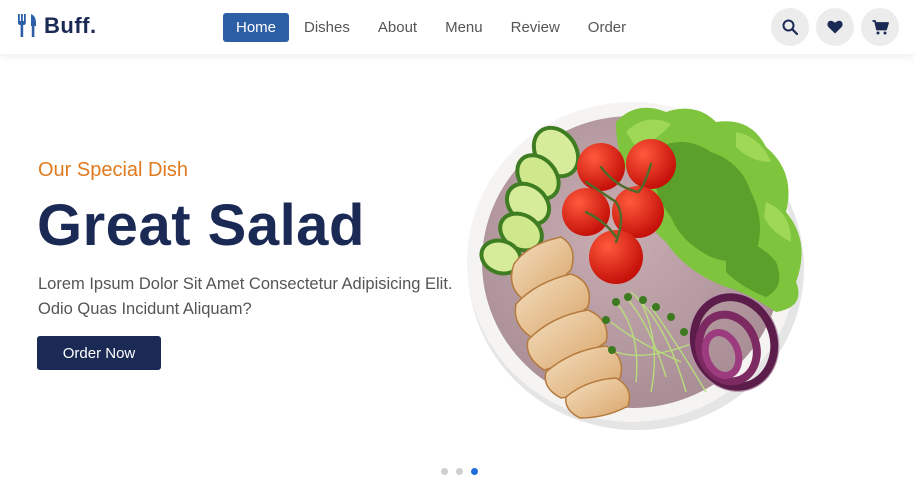 This screenshot has width=914, height=489. Describe the element at coordinates (397, 27) in the screenshot. I see `nav-item-about: About` at that location.